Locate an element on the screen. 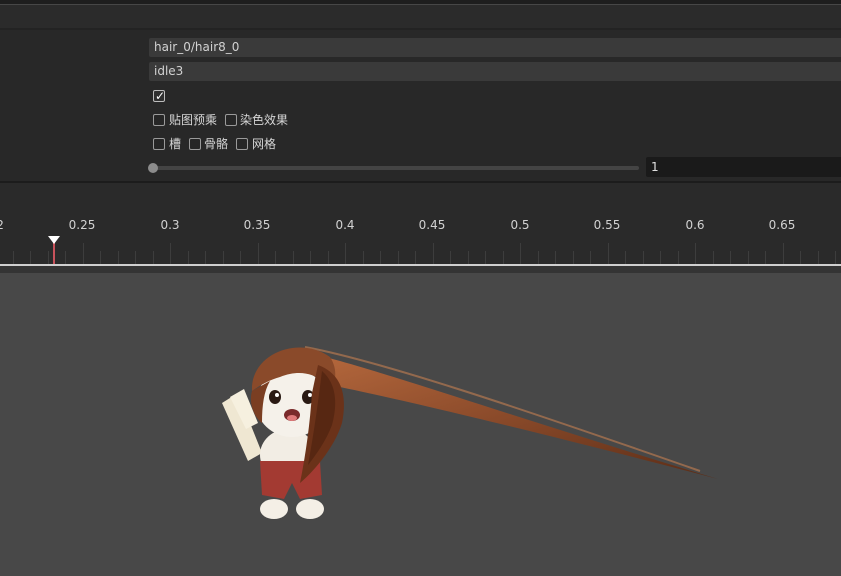  timeline-gap is located at coordinates (420, 269).